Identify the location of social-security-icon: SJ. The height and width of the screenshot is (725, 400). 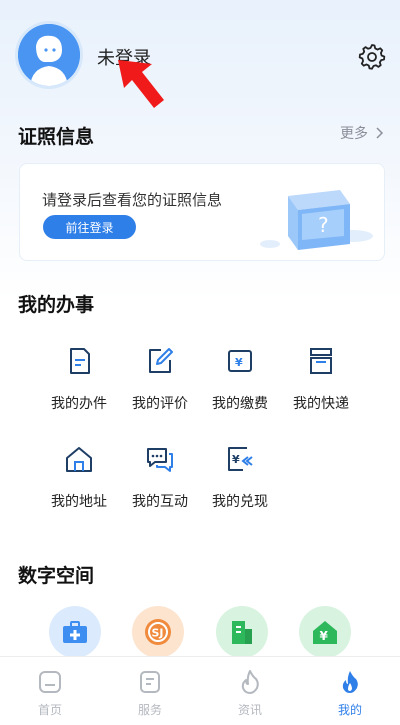
(158, 632).